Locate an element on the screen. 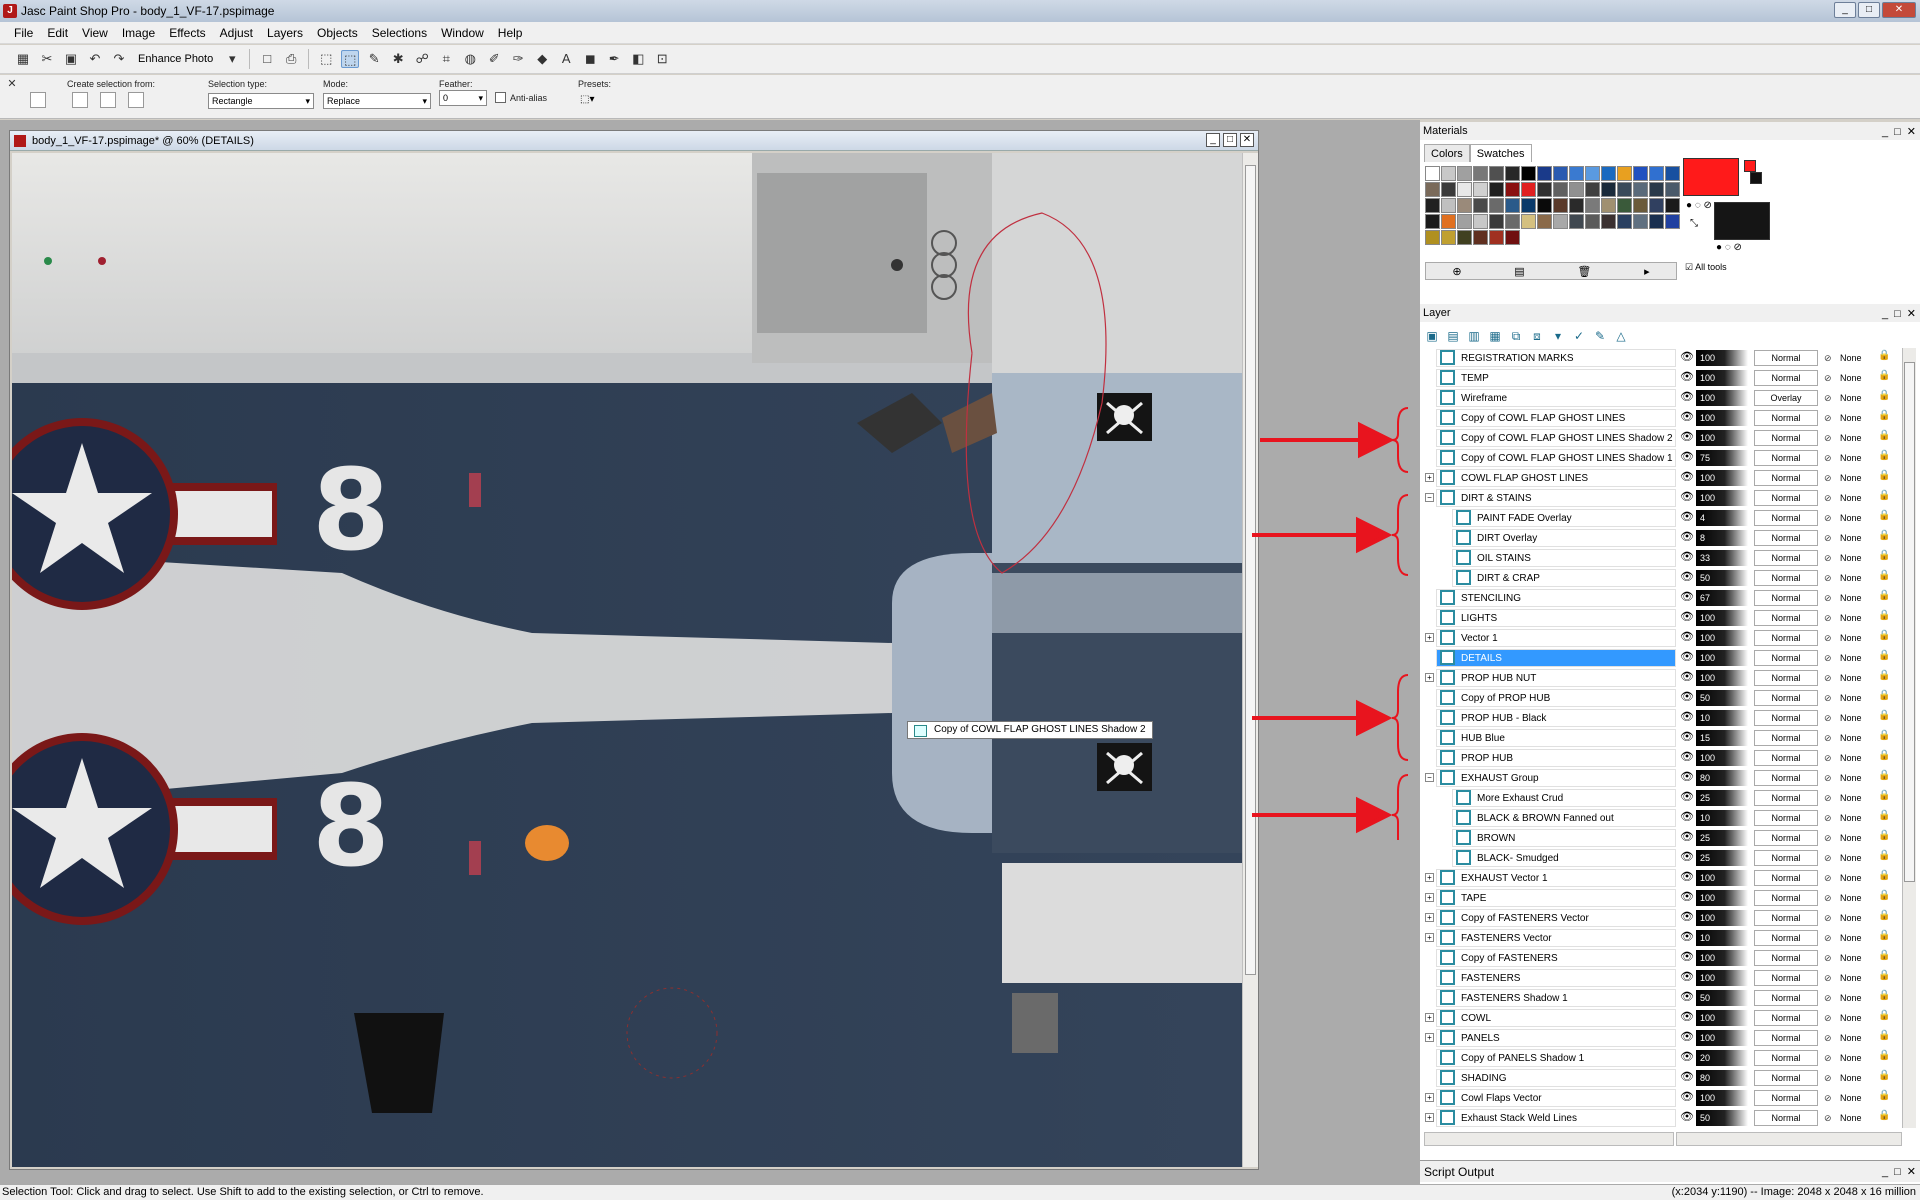 The image size is (1920, 1200). layer-name: FASTENERS Vector is located at coordinates (1556, 938).